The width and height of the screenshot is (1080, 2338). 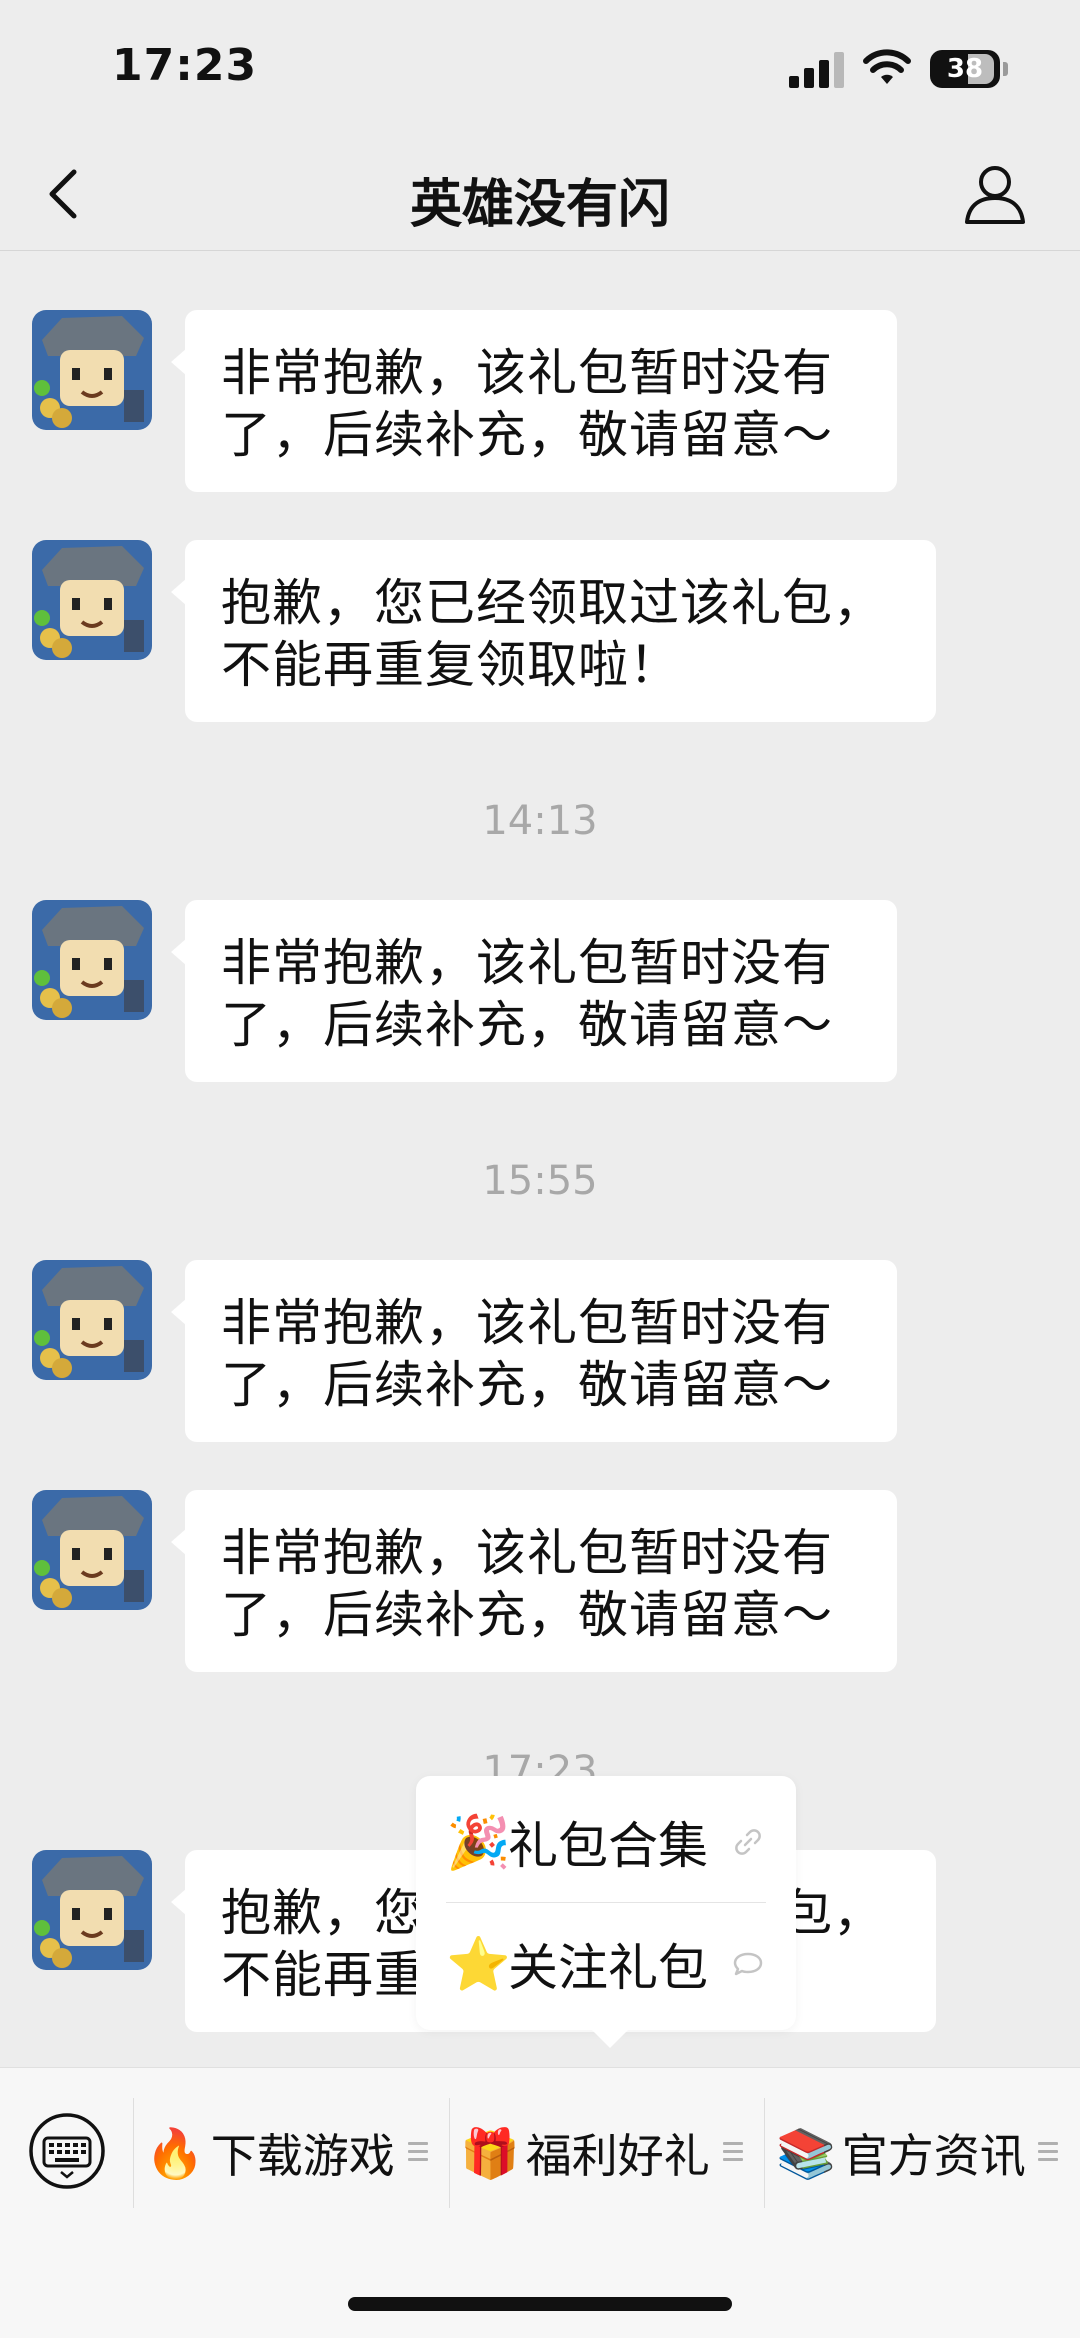 What do you see at coordinates (302, 2156) in the screenshot?
I see `menu-item-label: 下载游戏` at bounding box center [302, 2156].